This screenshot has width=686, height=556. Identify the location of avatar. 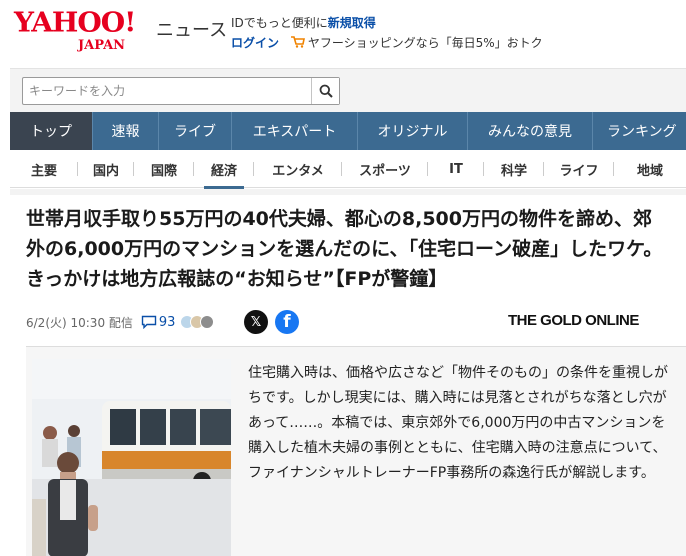
(207, 322).